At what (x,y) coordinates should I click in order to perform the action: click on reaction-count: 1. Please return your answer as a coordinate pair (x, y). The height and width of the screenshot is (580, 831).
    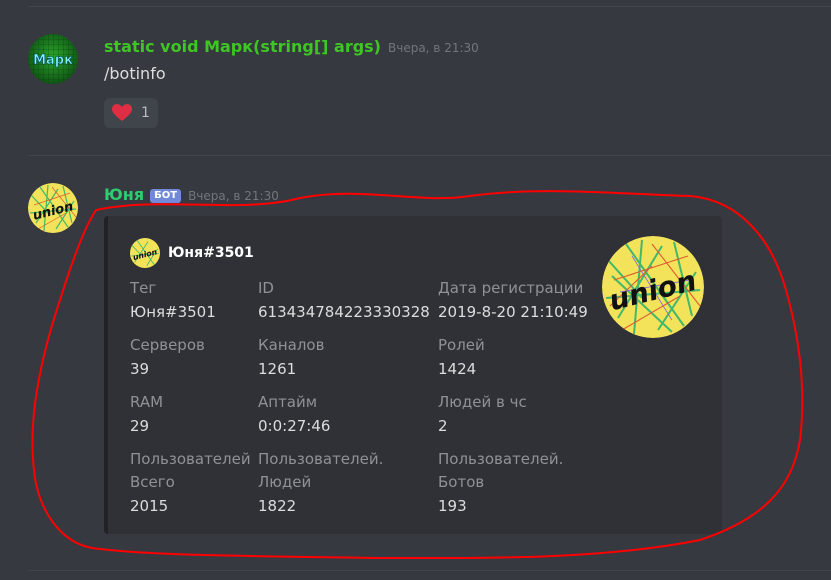
    Looking at the image, I should click on (145, 113).